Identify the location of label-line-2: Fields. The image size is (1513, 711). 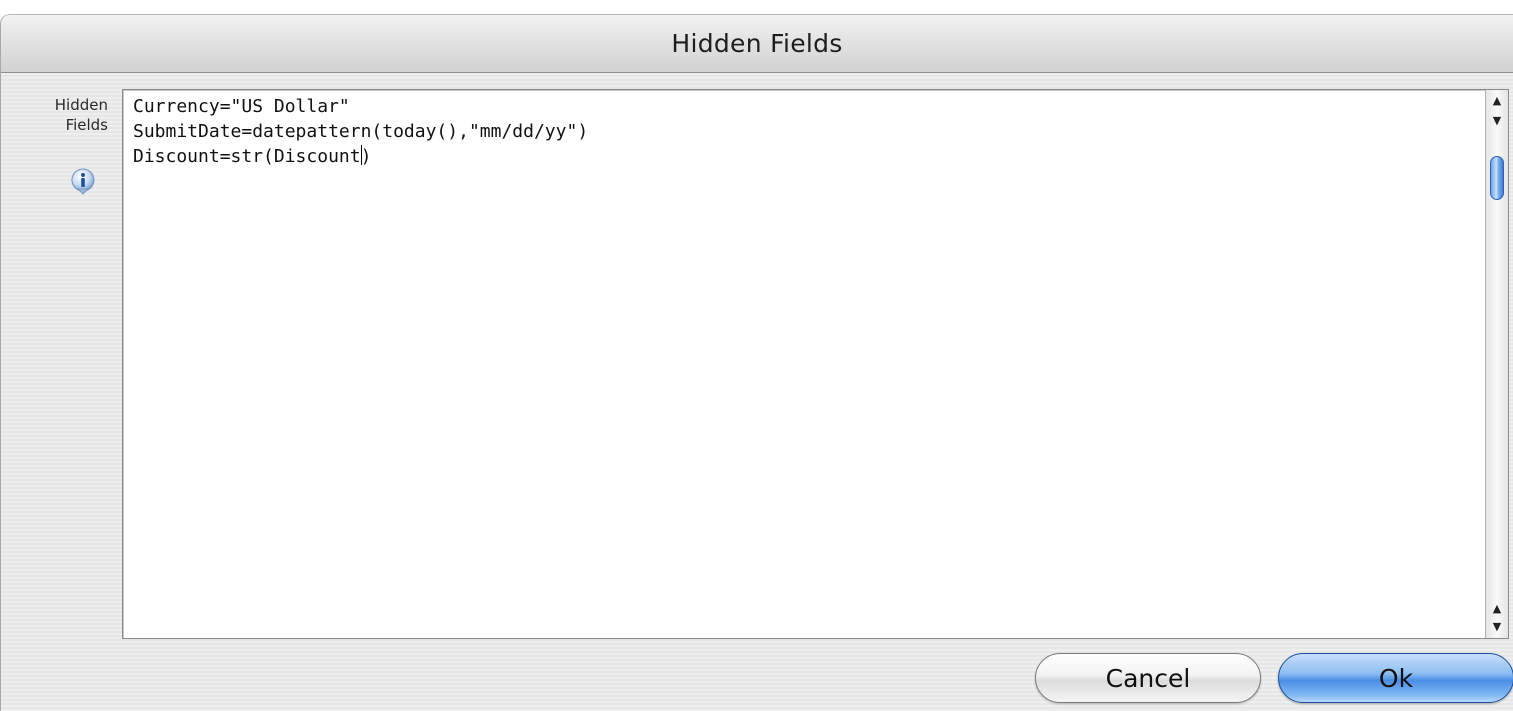
(86, 125).